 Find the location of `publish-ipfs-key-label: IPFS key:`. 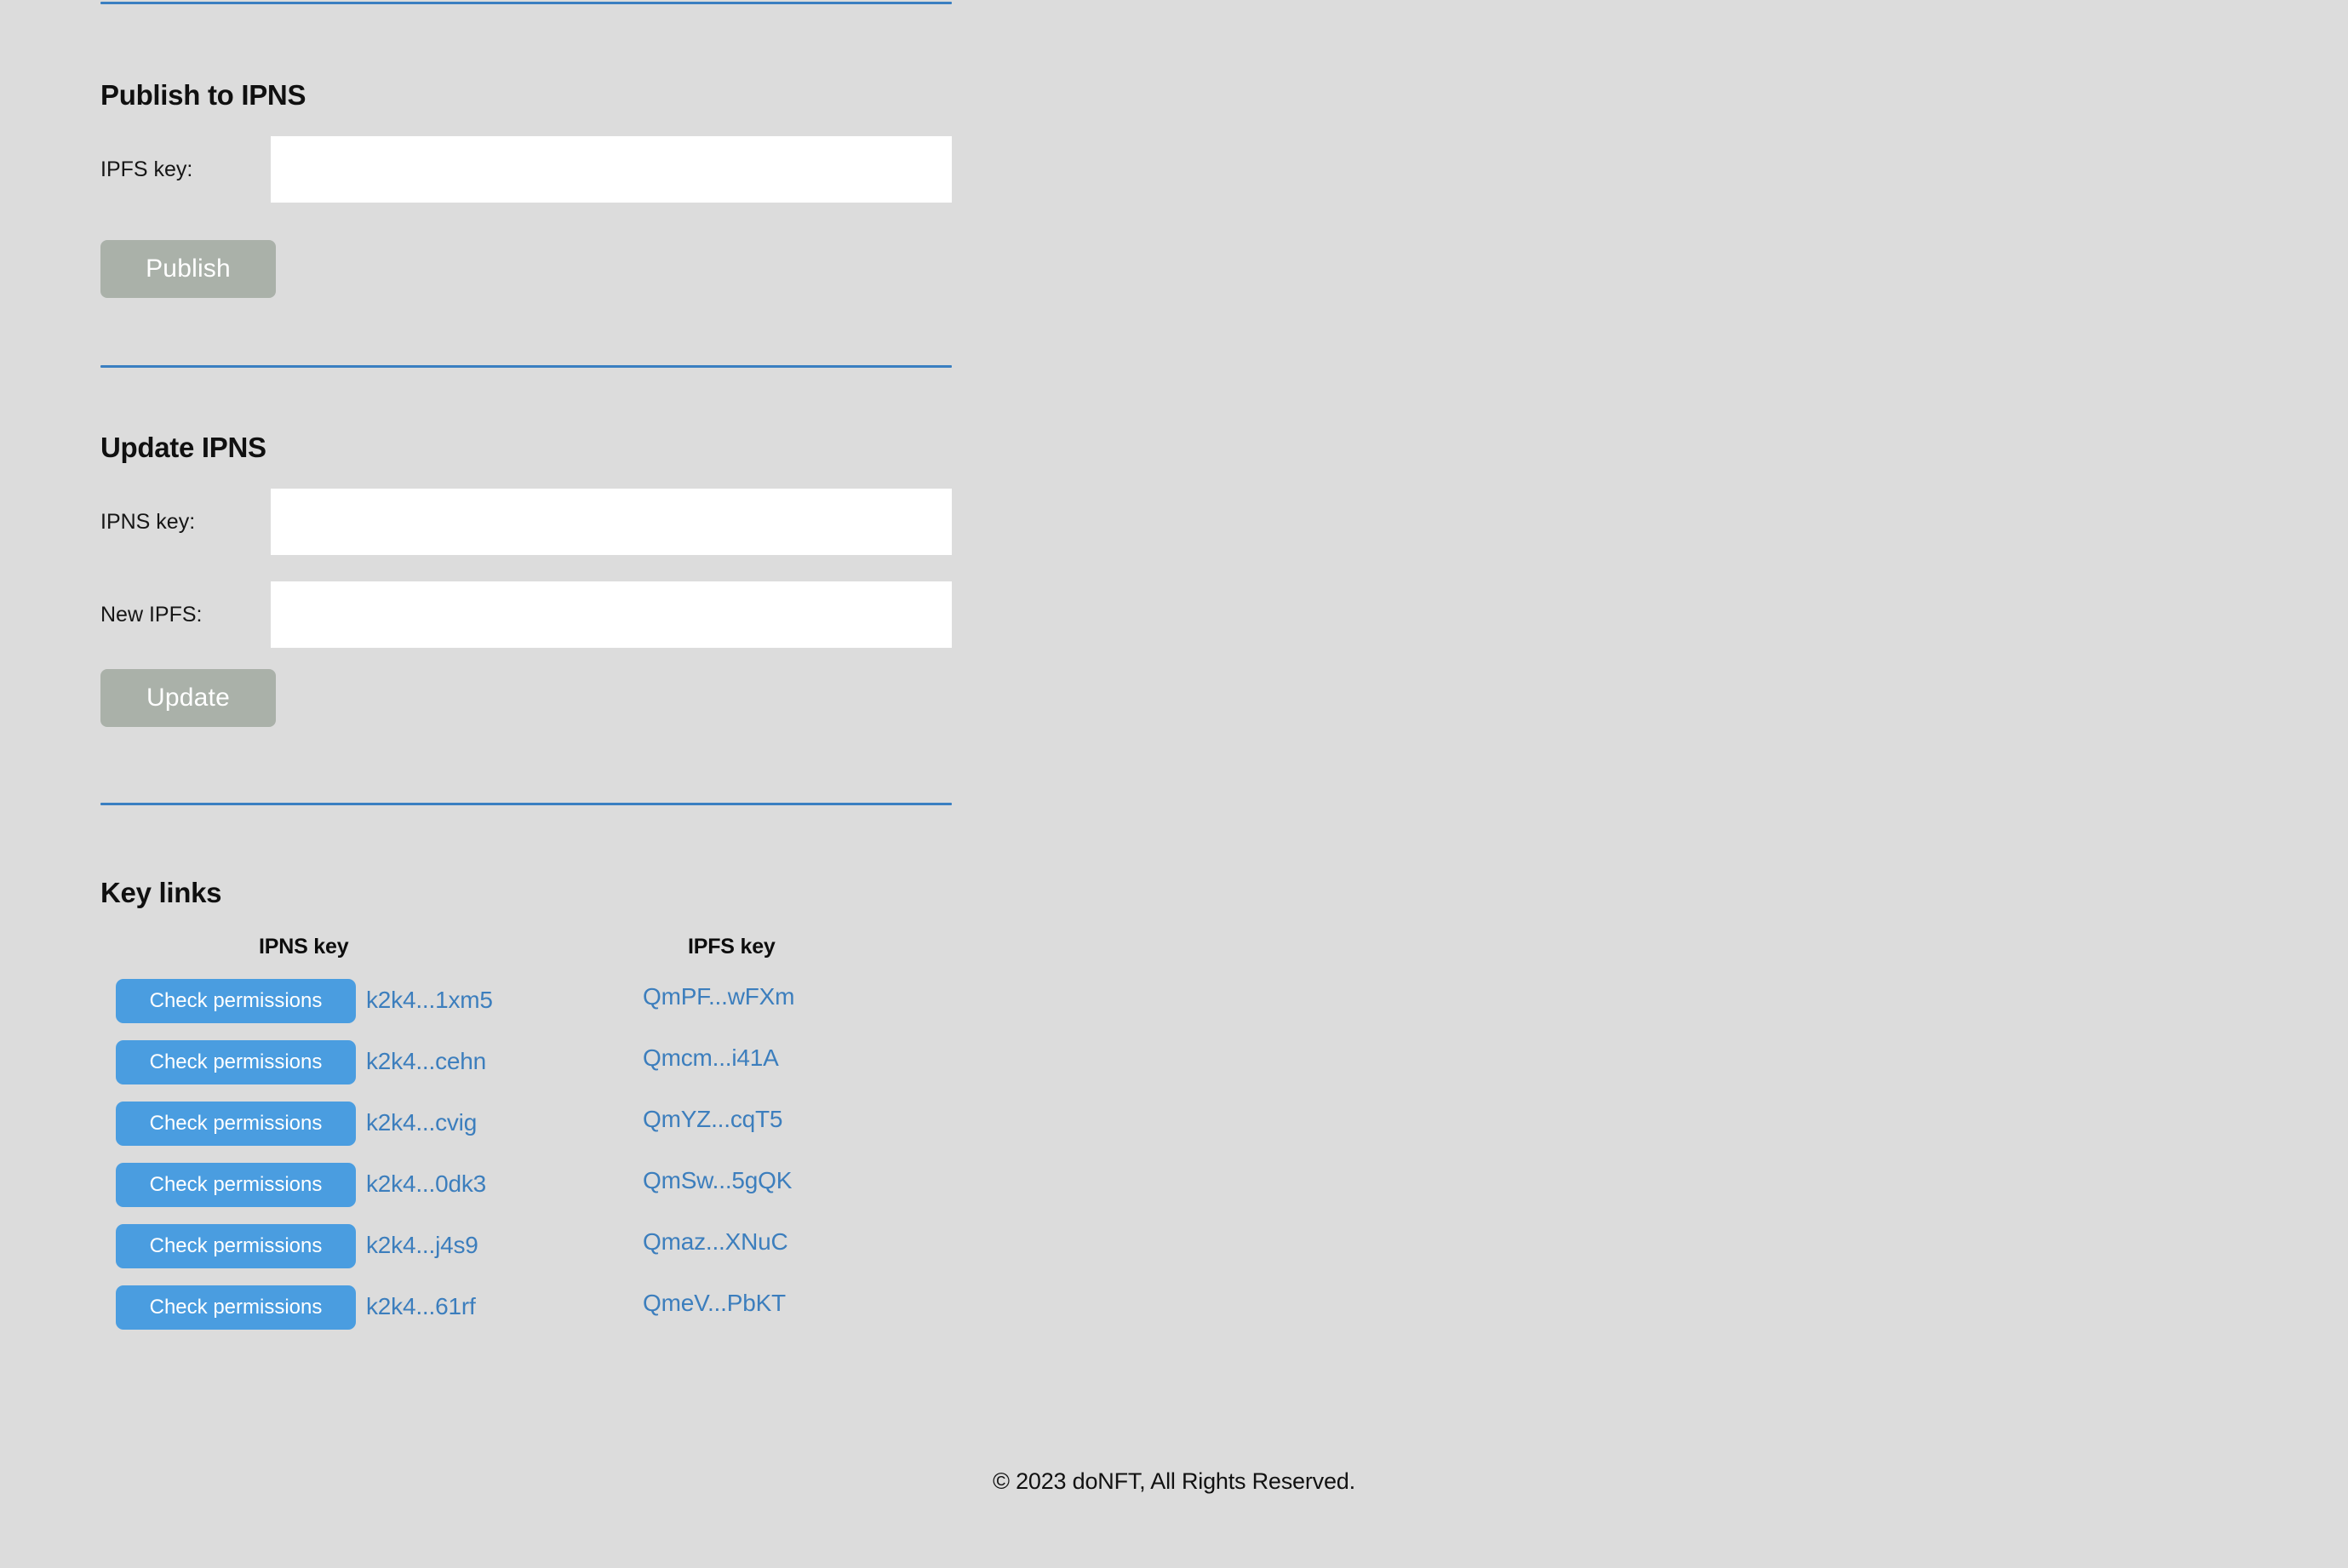

publish-ipfs-key-label: IPFS key: is located at coordinates (146, 169).